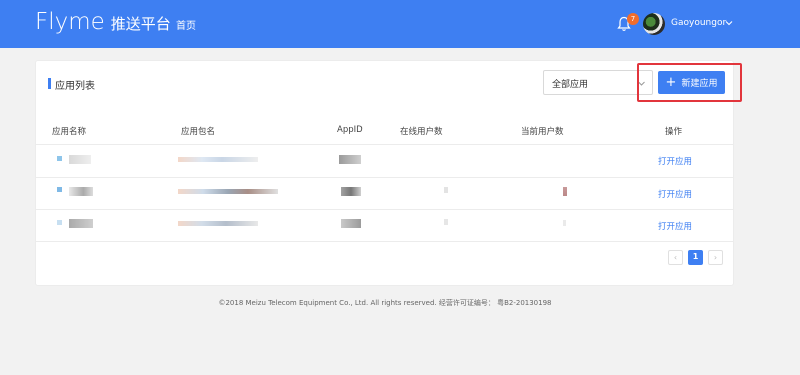 The height and width of the screenshot is (375, 800). Describe the element at coordinates (715, 257) in the screenshot. I see `pagination-next-button: ›` at that location.